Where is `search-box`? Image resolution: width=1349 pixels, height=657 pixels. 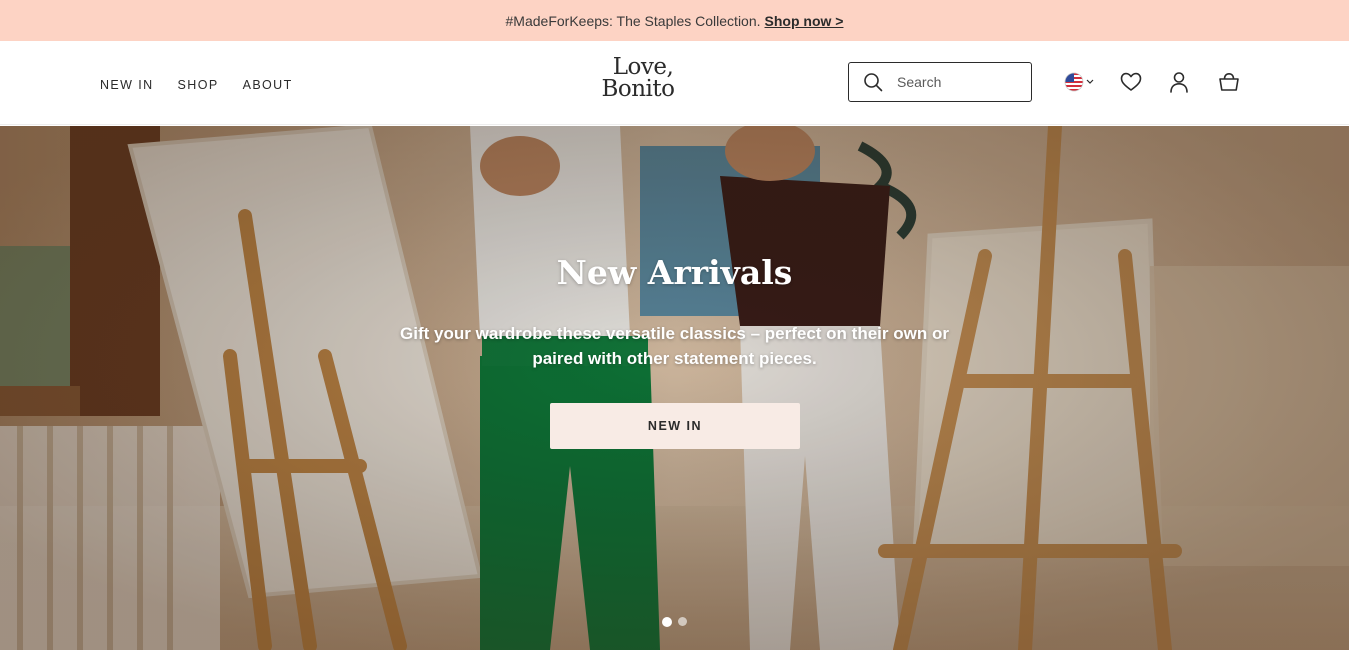
search-box is located at coordinates (940, 82).